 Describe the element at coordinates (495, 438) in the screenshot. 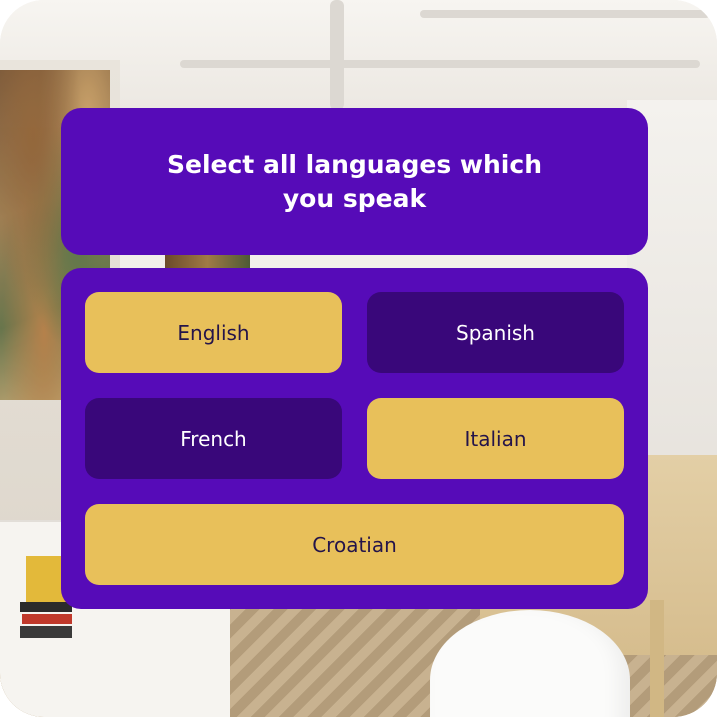

I see `option-italian: Italian` at that location.